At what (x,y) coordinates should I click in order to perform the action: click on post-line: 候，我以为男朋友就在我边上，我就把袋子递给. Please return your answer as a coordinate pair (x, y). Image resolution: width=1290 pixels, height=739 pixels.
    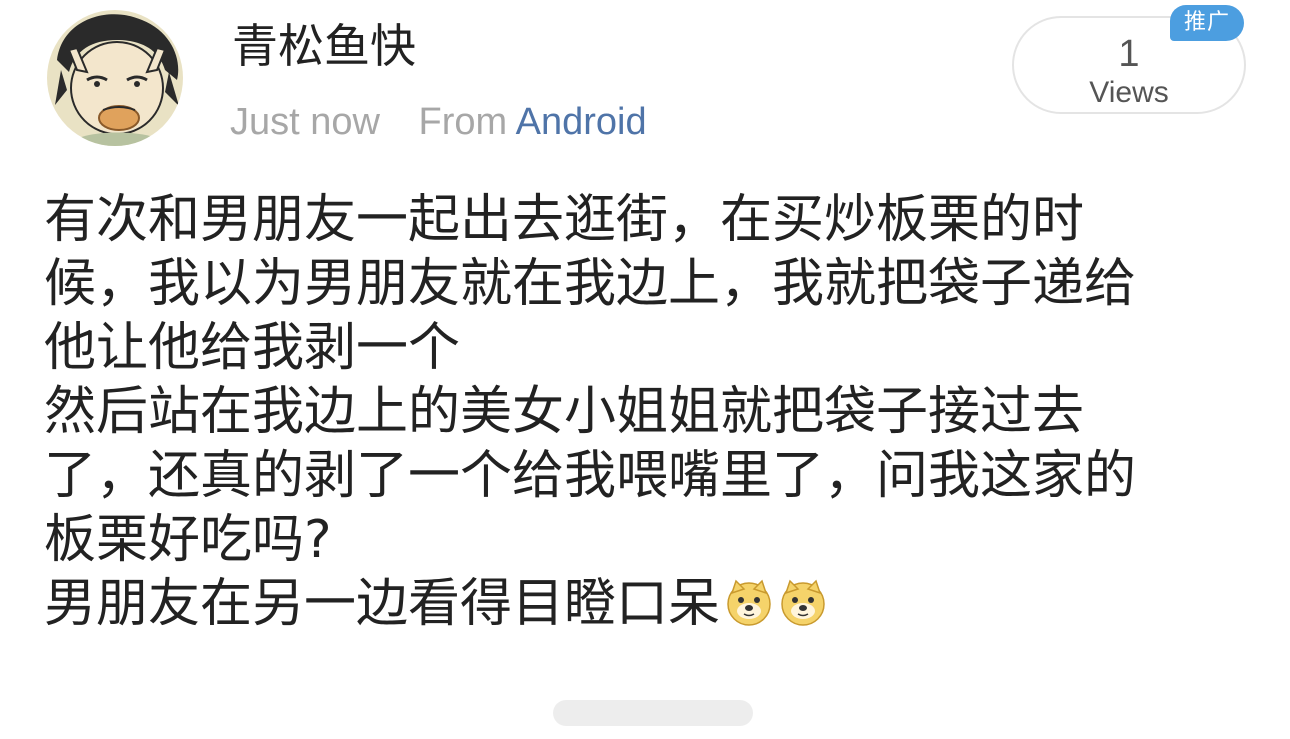
    Looking at the image, I should click on (590, 284).